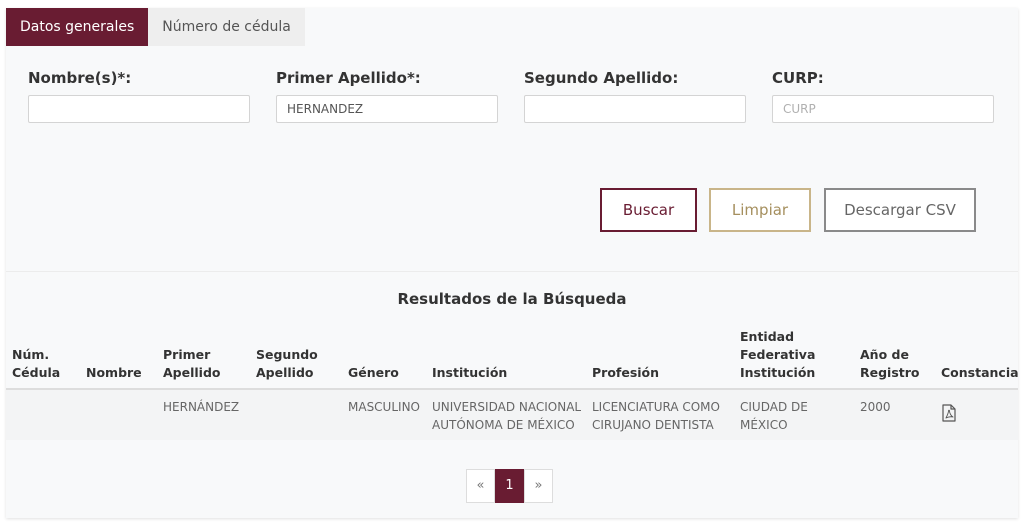 The height and width of the screenshot is (525, 1024). What do you see at coordinates (77, 27) in the screenshot?
I see `tab-datos-generales: Datos generales` at bounding box center [77, 27].